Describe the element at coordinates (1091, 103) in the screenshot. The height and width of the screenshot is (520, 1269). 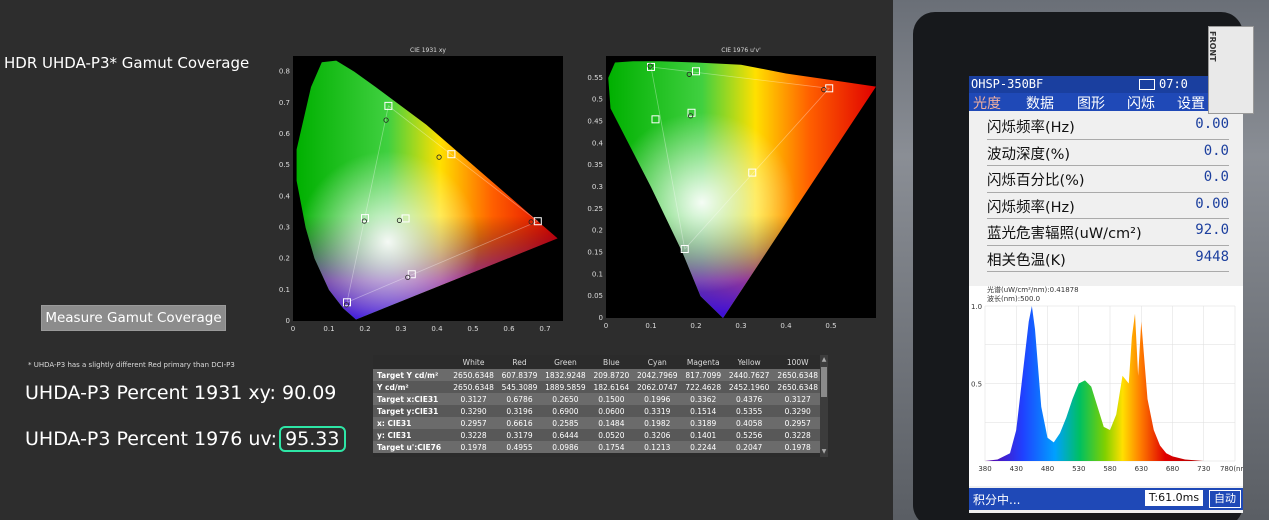
I see `tab-graph: 图形` at that location.